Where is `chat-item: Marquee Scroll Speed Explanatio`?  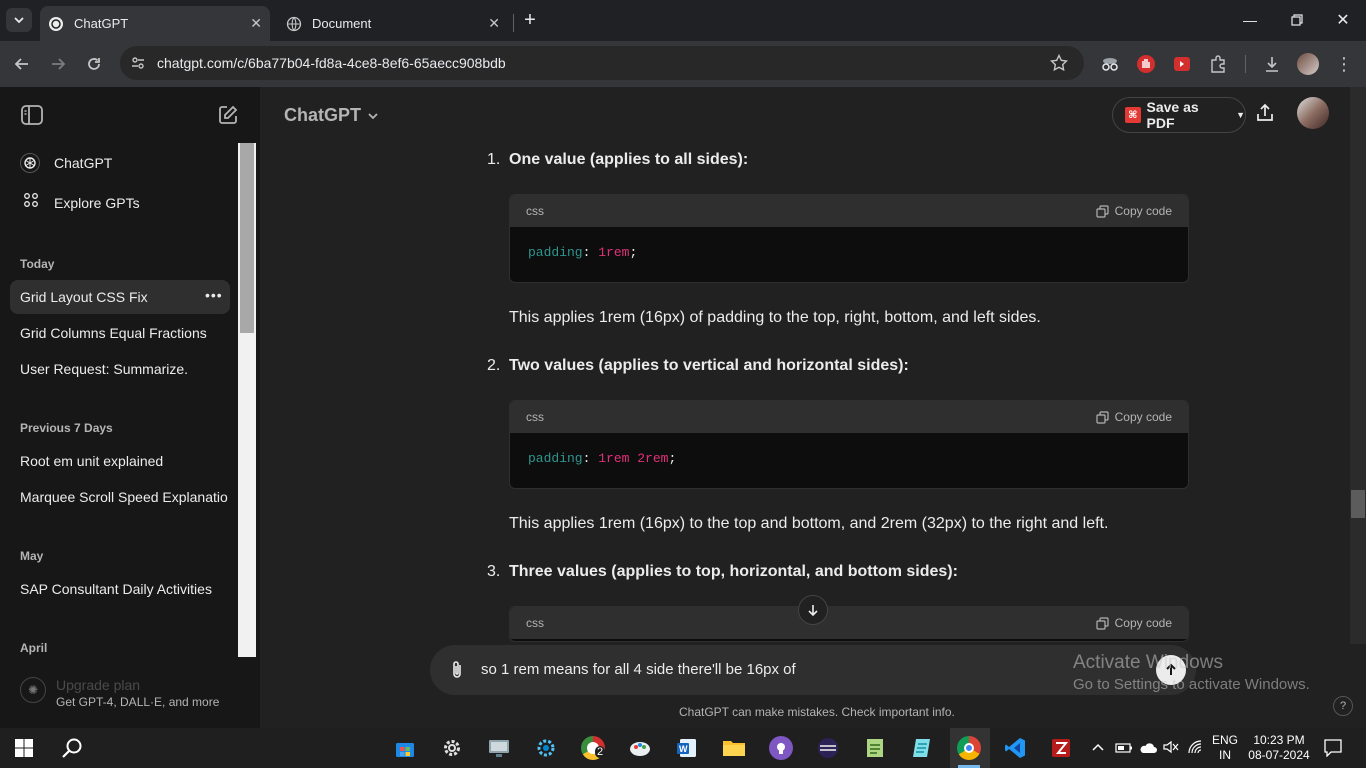
chat-item: Marquee Scroll Speed Explanatio is located at coordinates (124, 497).